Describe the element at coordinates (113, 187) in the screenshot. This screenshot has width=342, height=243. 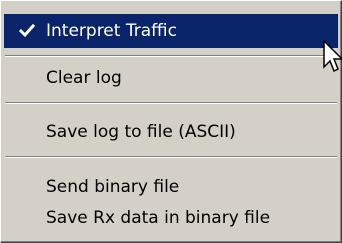
I see `menu-item-label: Send binary file` at that location.